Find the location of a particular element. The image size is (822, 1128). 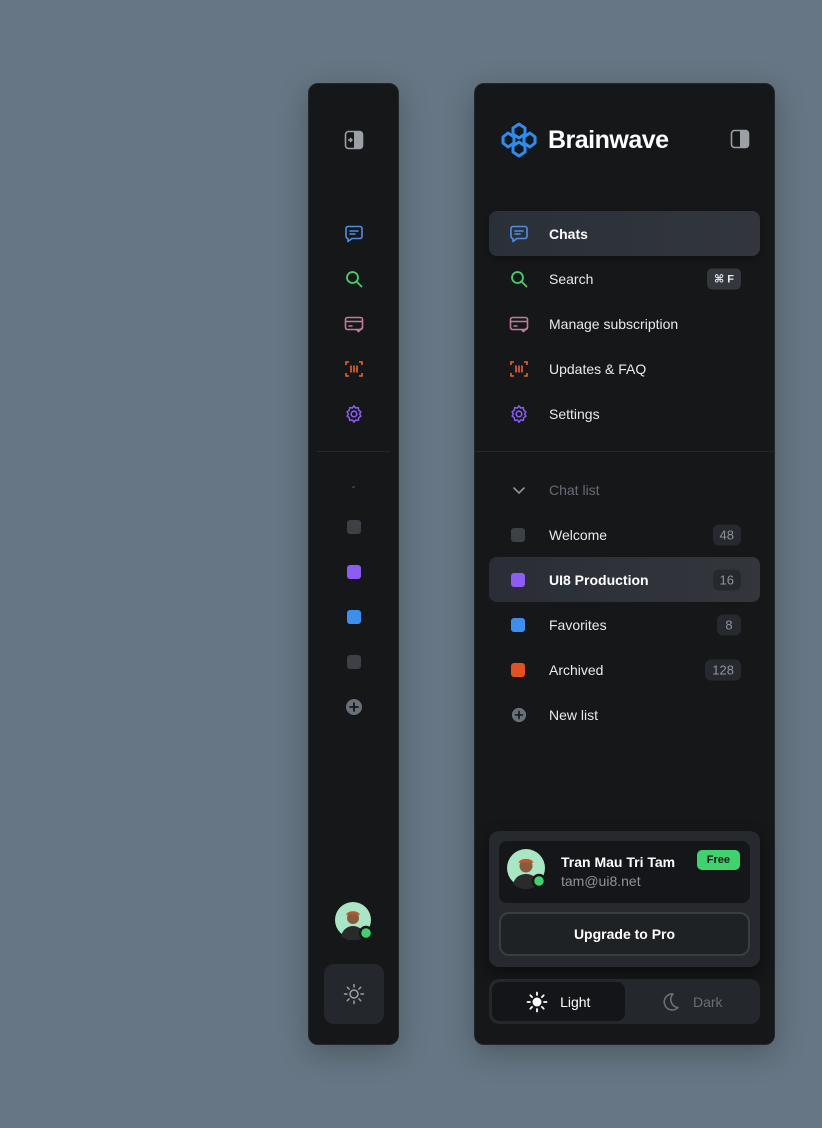

collapse-sidebar-icon is located at coordinates (741, 140).